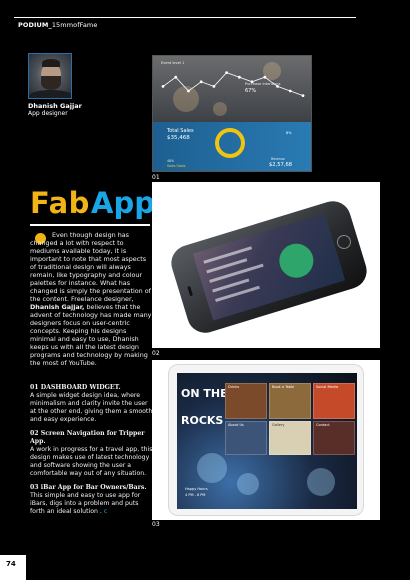 This screenshot has width=410, height=580. What do you see at coordinates (296, 260) in the screenshot?
I see `nav-circle` at bounding box center [296, 260].